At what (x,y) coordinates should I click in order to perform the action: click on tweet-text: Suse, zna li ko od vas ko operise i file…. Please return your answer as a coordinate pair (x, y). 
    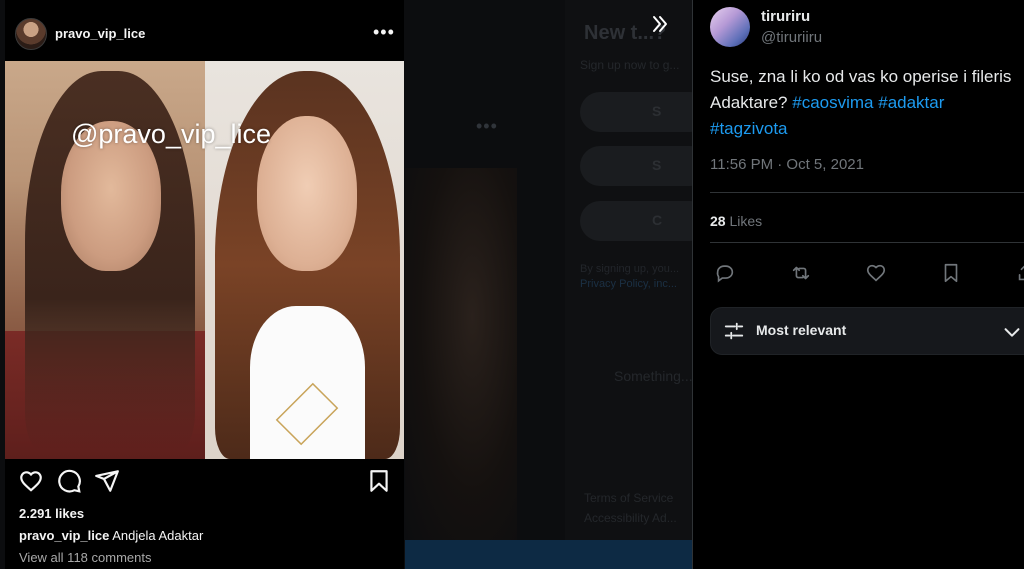
    Looking at the image, I should click on (861, 102).